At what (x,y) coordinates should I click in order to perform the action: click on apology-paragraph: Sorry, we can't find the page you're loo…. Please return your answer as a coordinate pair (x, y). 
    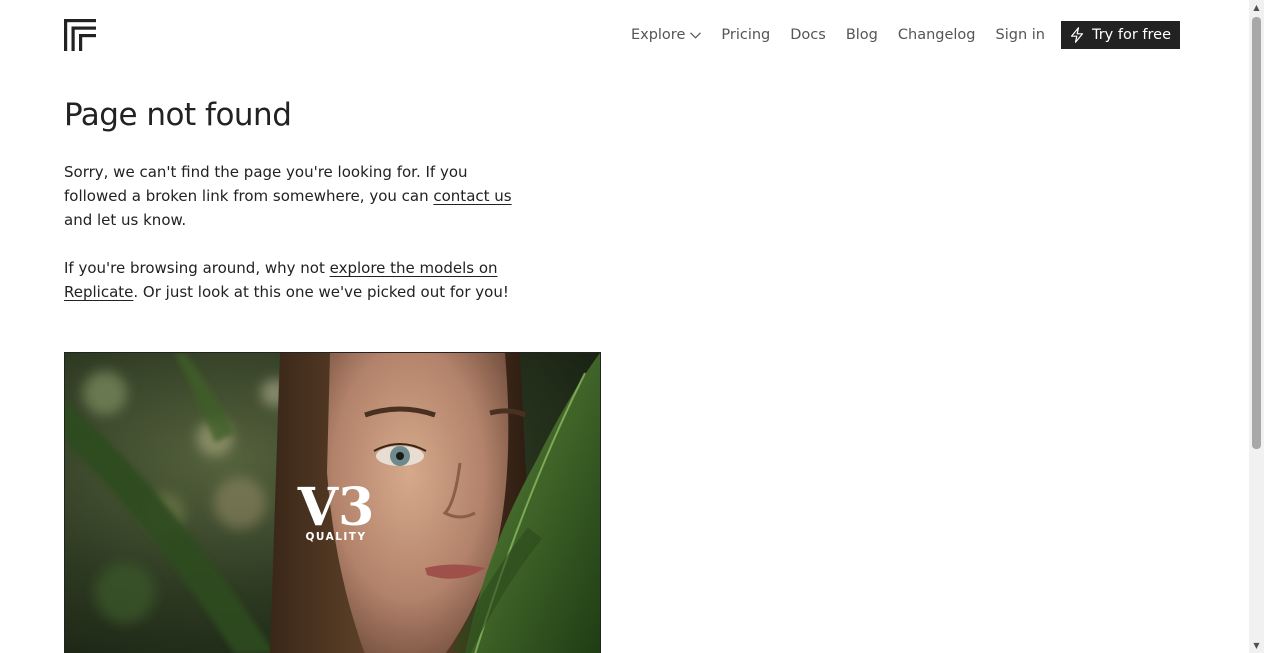
    Looking at the image, I should click on (294, 196).